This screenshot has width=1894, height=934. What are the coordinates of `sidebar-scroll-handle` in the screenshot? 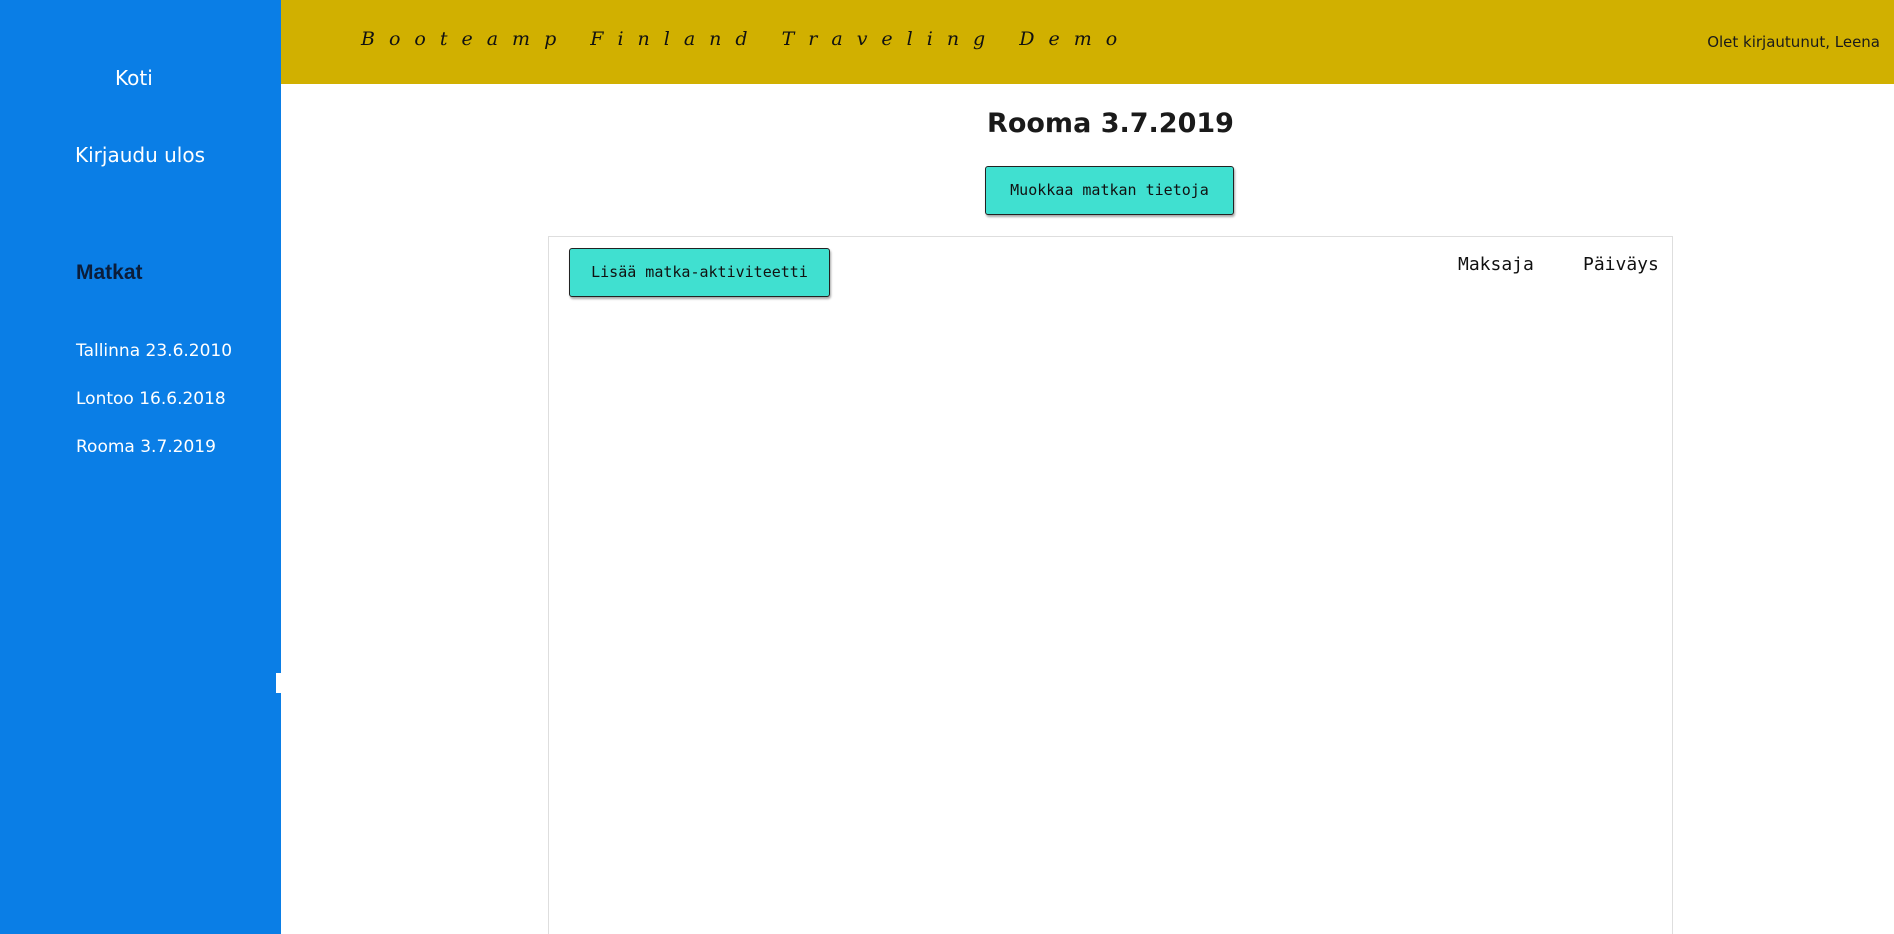 It's located at (279, 683).